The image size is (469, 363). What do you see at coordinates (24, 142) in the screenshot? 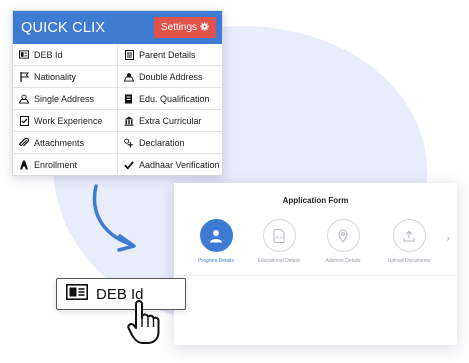
I see `paperclip-icon` at bounding box center [24, 142].